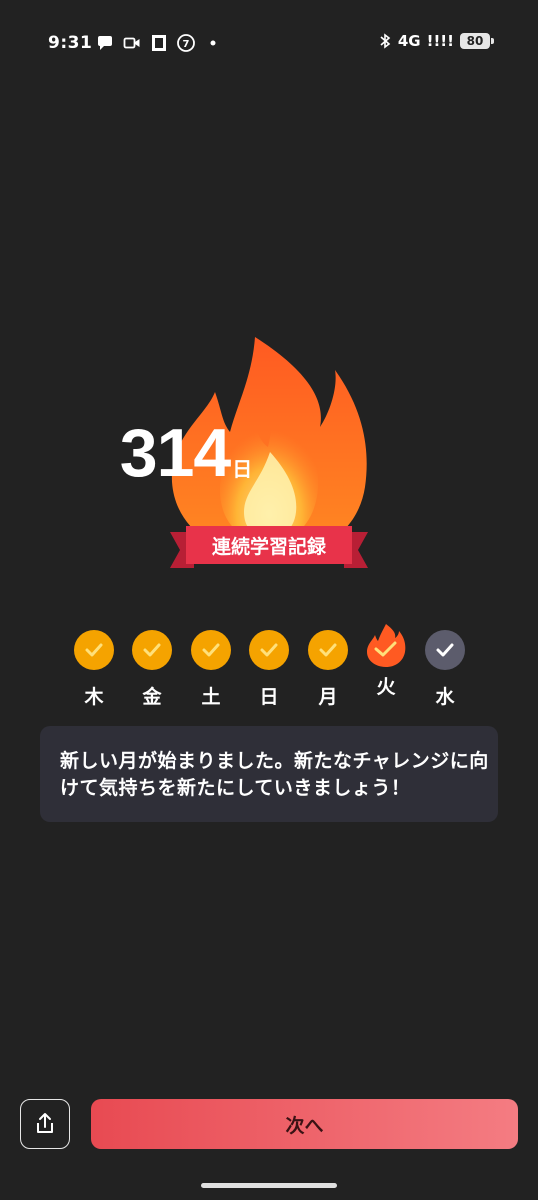 Image resolution: width=538 pixels, height=1200 pixels. I want to click on home-indicator, so click(269, 1185).